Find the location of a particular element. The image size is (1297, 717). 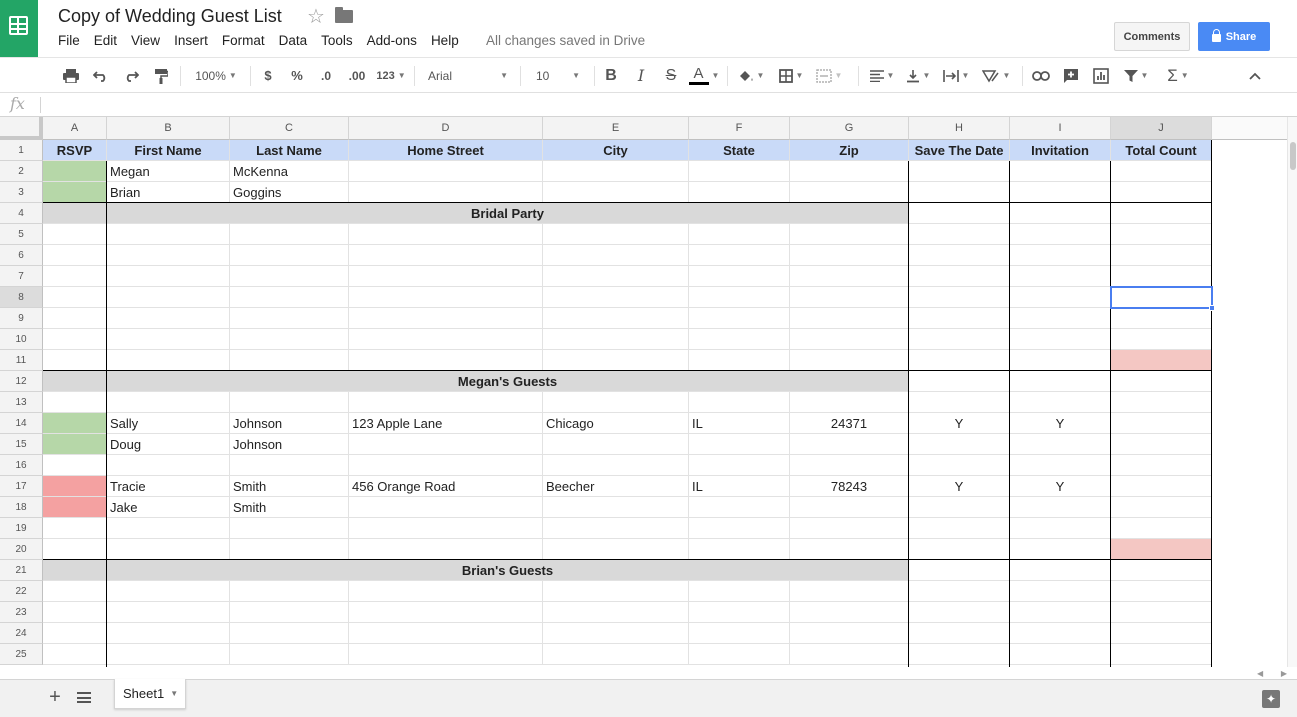

column-title-a: RSVP is located at coordinates (75, 150).